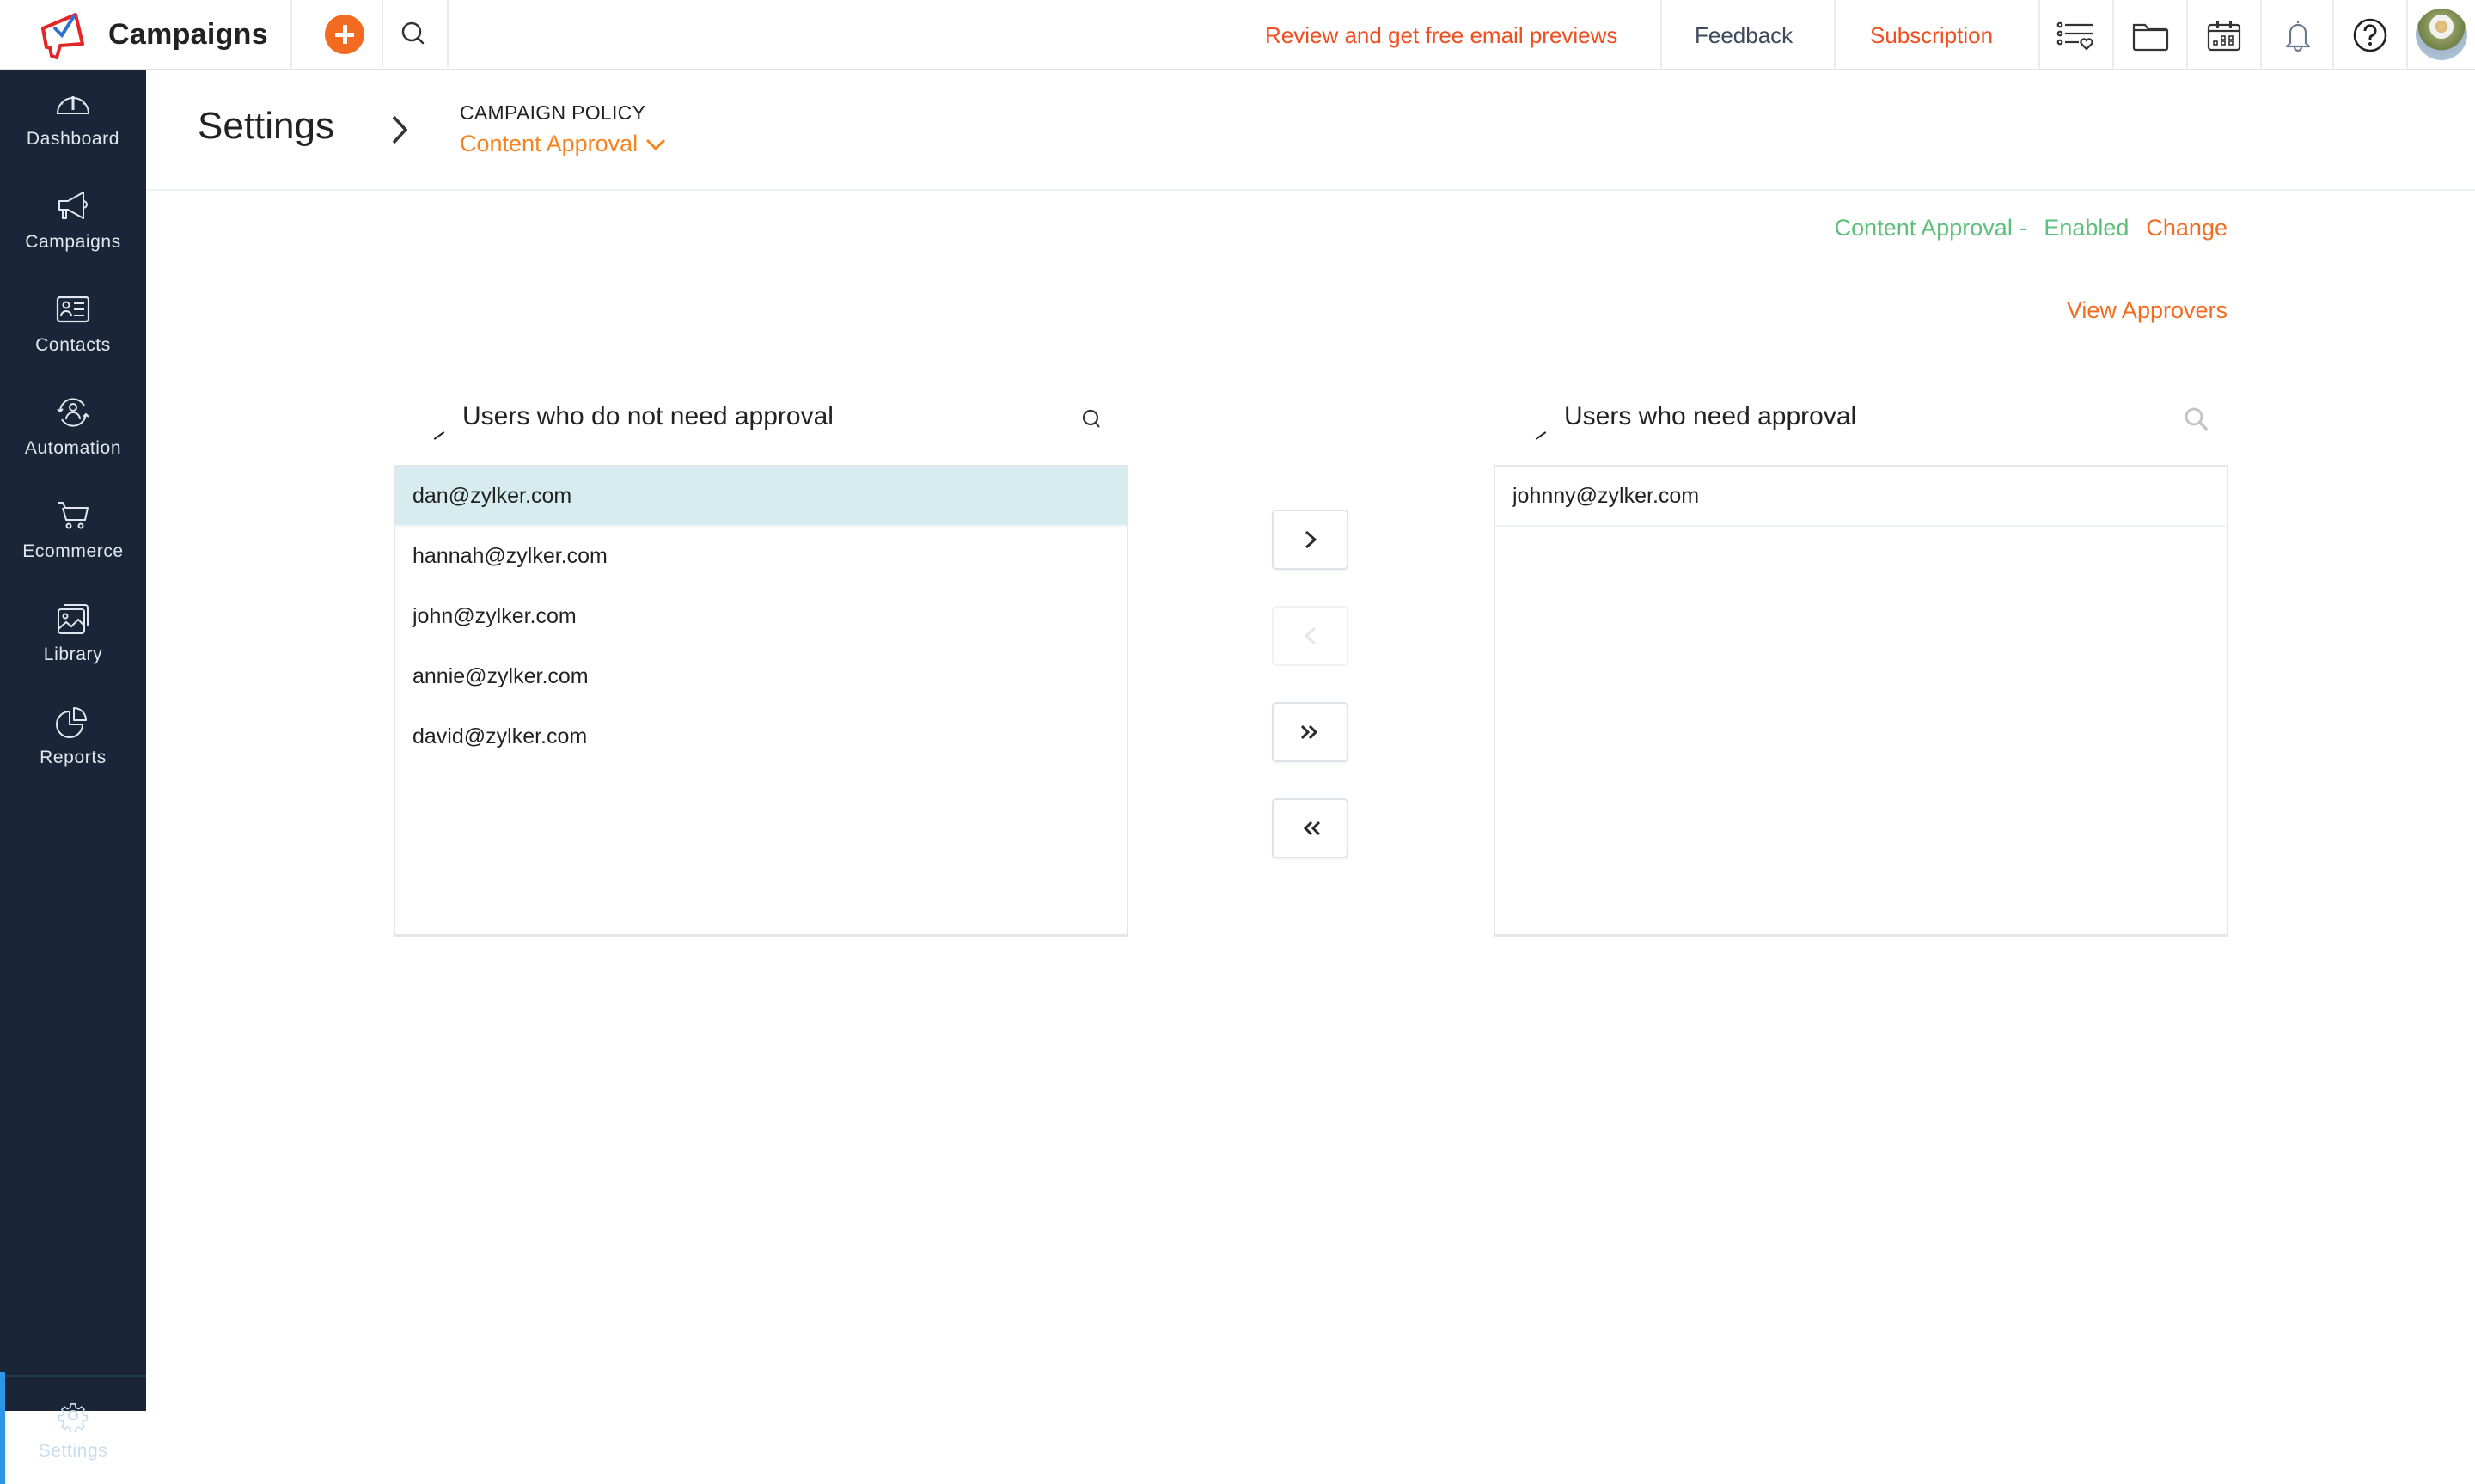 The height and width of the screenshot is (1484, 2475). I want to click on user-email: johnny@zylker.com, so click(1606, 496).